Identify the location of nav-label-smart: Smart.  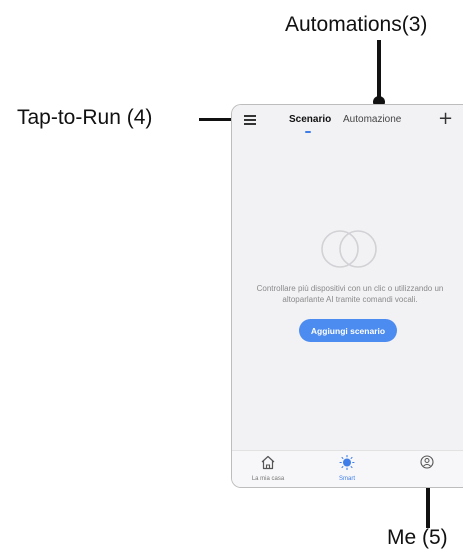
(346, 479).